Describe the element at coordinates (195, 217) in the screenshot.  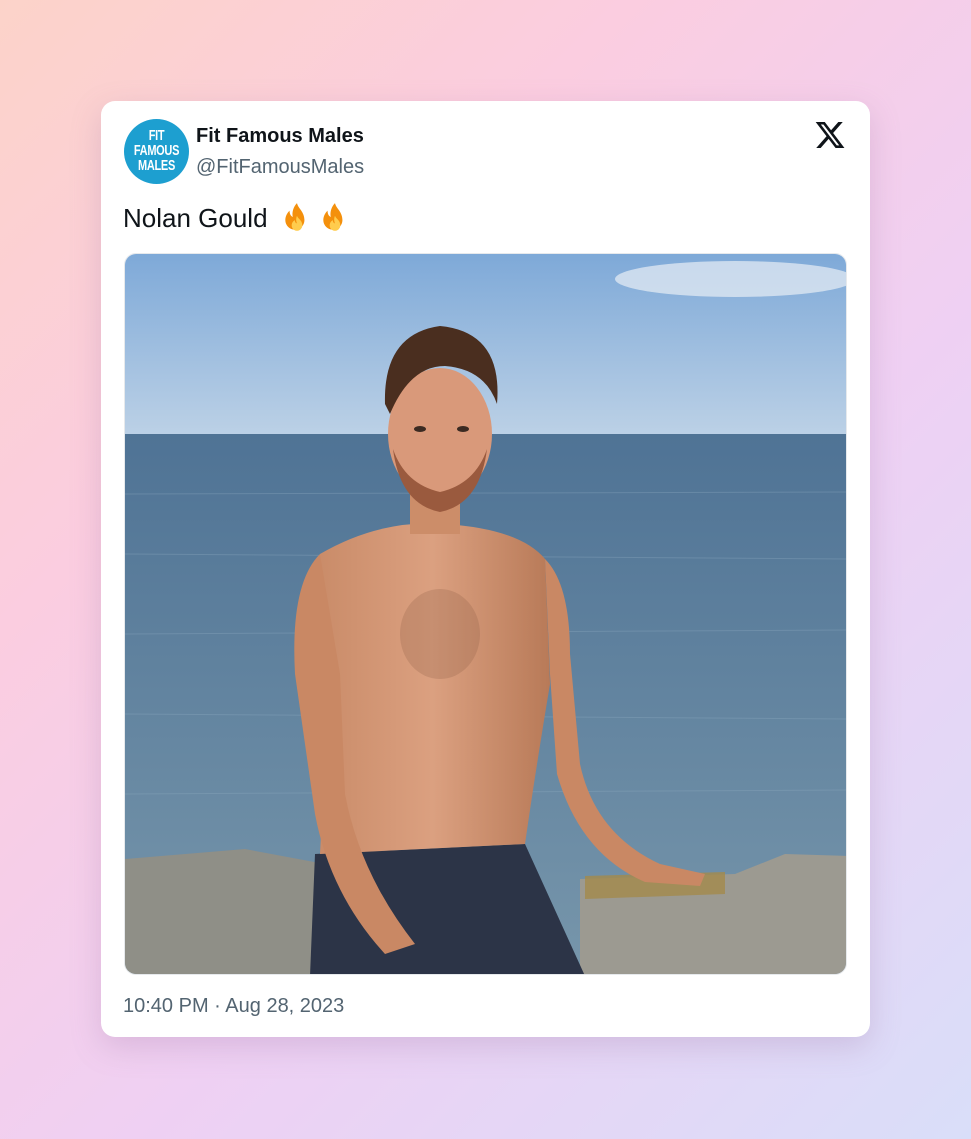
I see `tweet-text-content: Nolan Gould` at that location.